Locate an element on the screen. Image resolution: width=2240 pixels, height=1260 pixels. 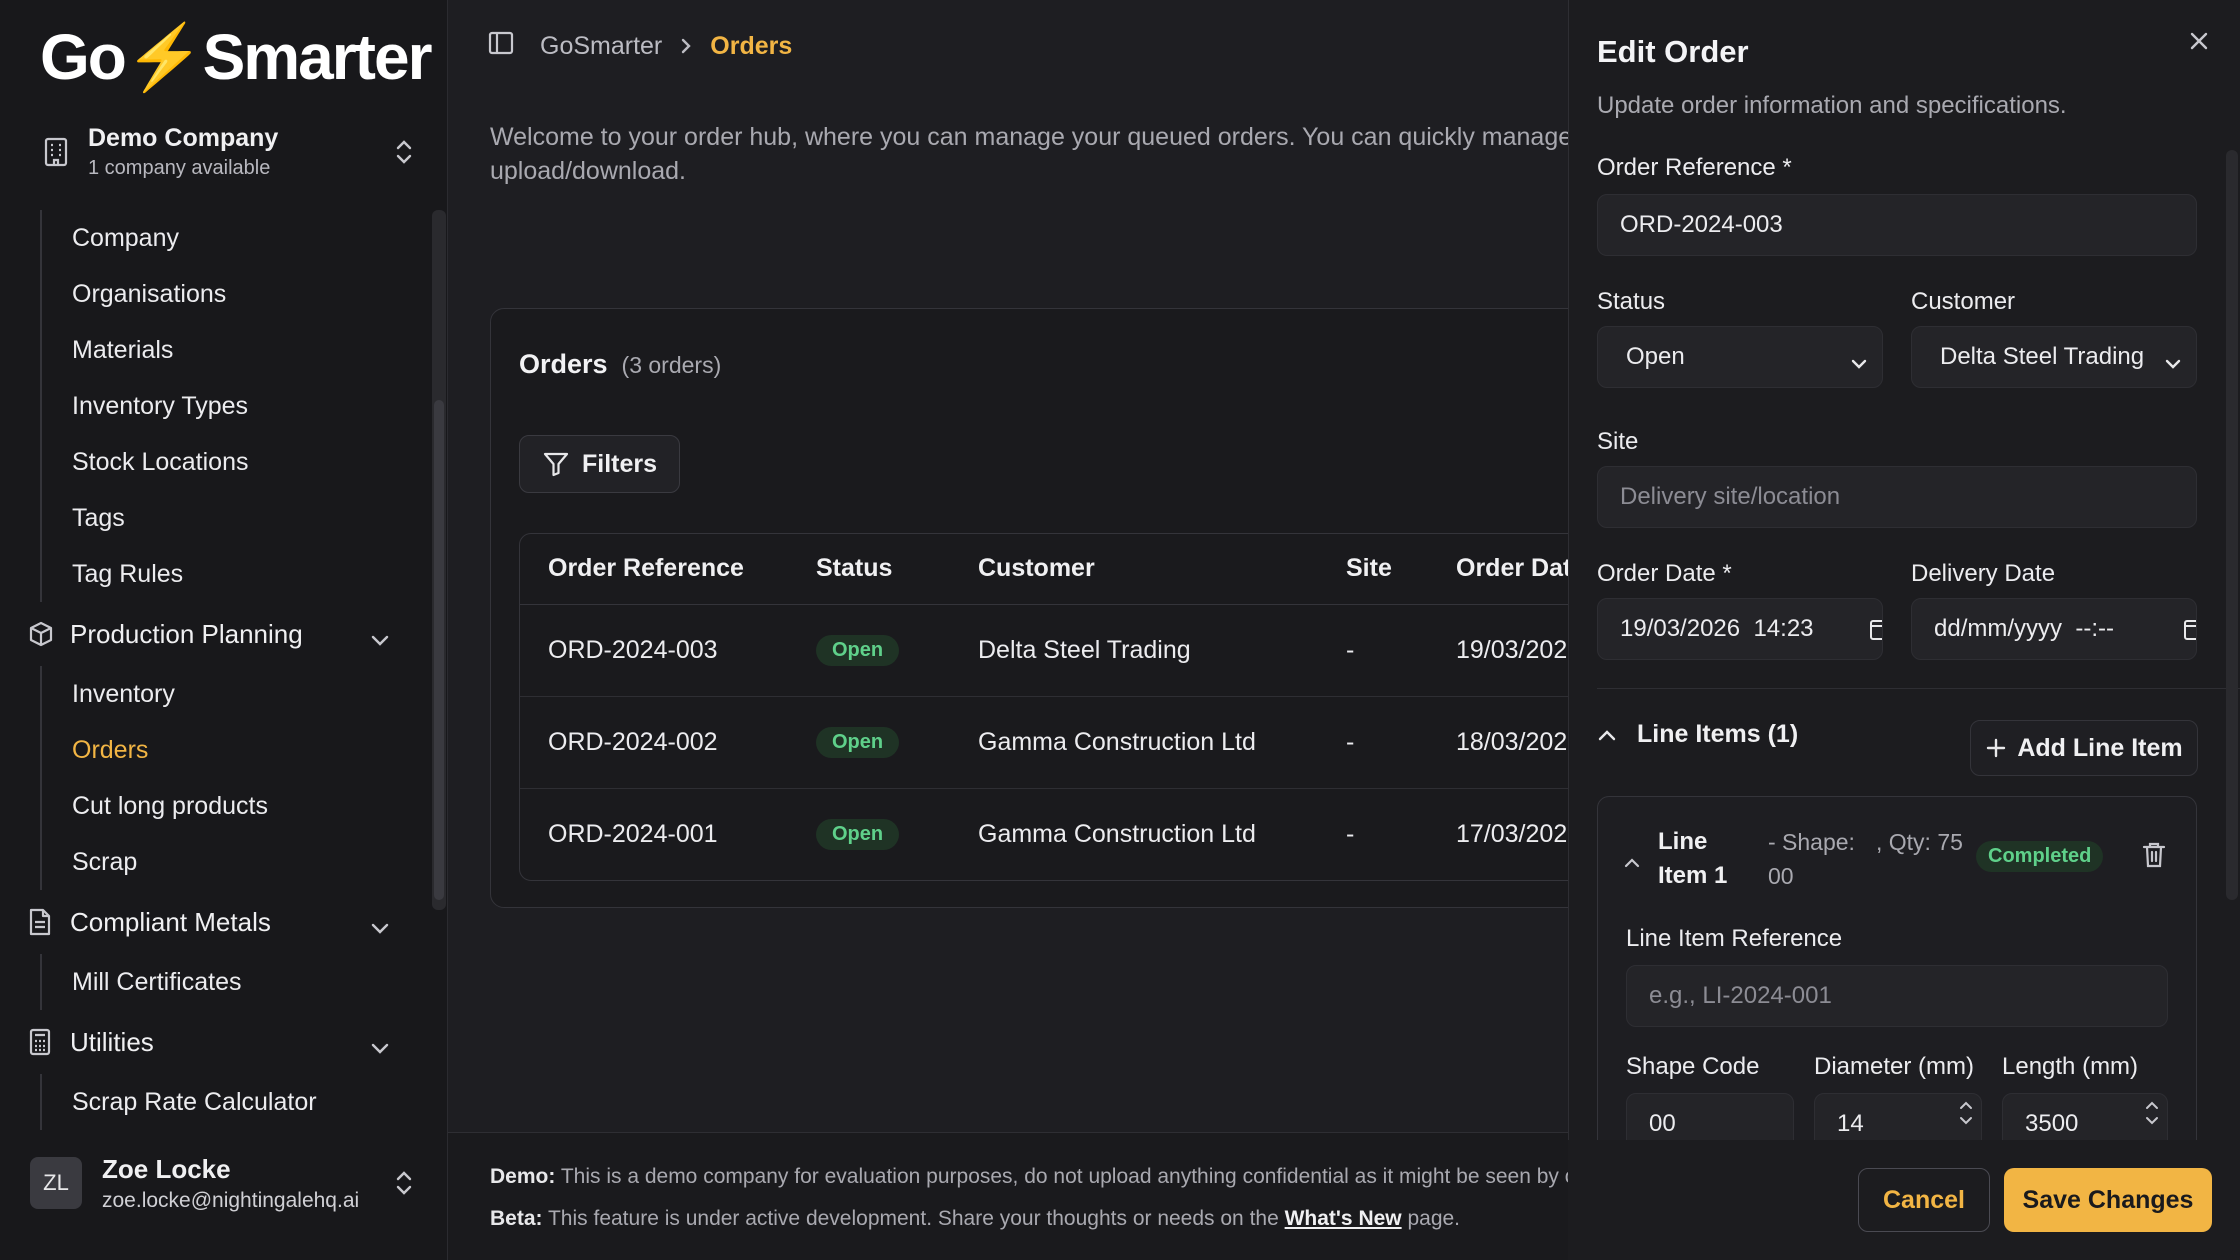
sidebar-section-compliant-metals: Compliant Metals is located at coordinates (215, 922).